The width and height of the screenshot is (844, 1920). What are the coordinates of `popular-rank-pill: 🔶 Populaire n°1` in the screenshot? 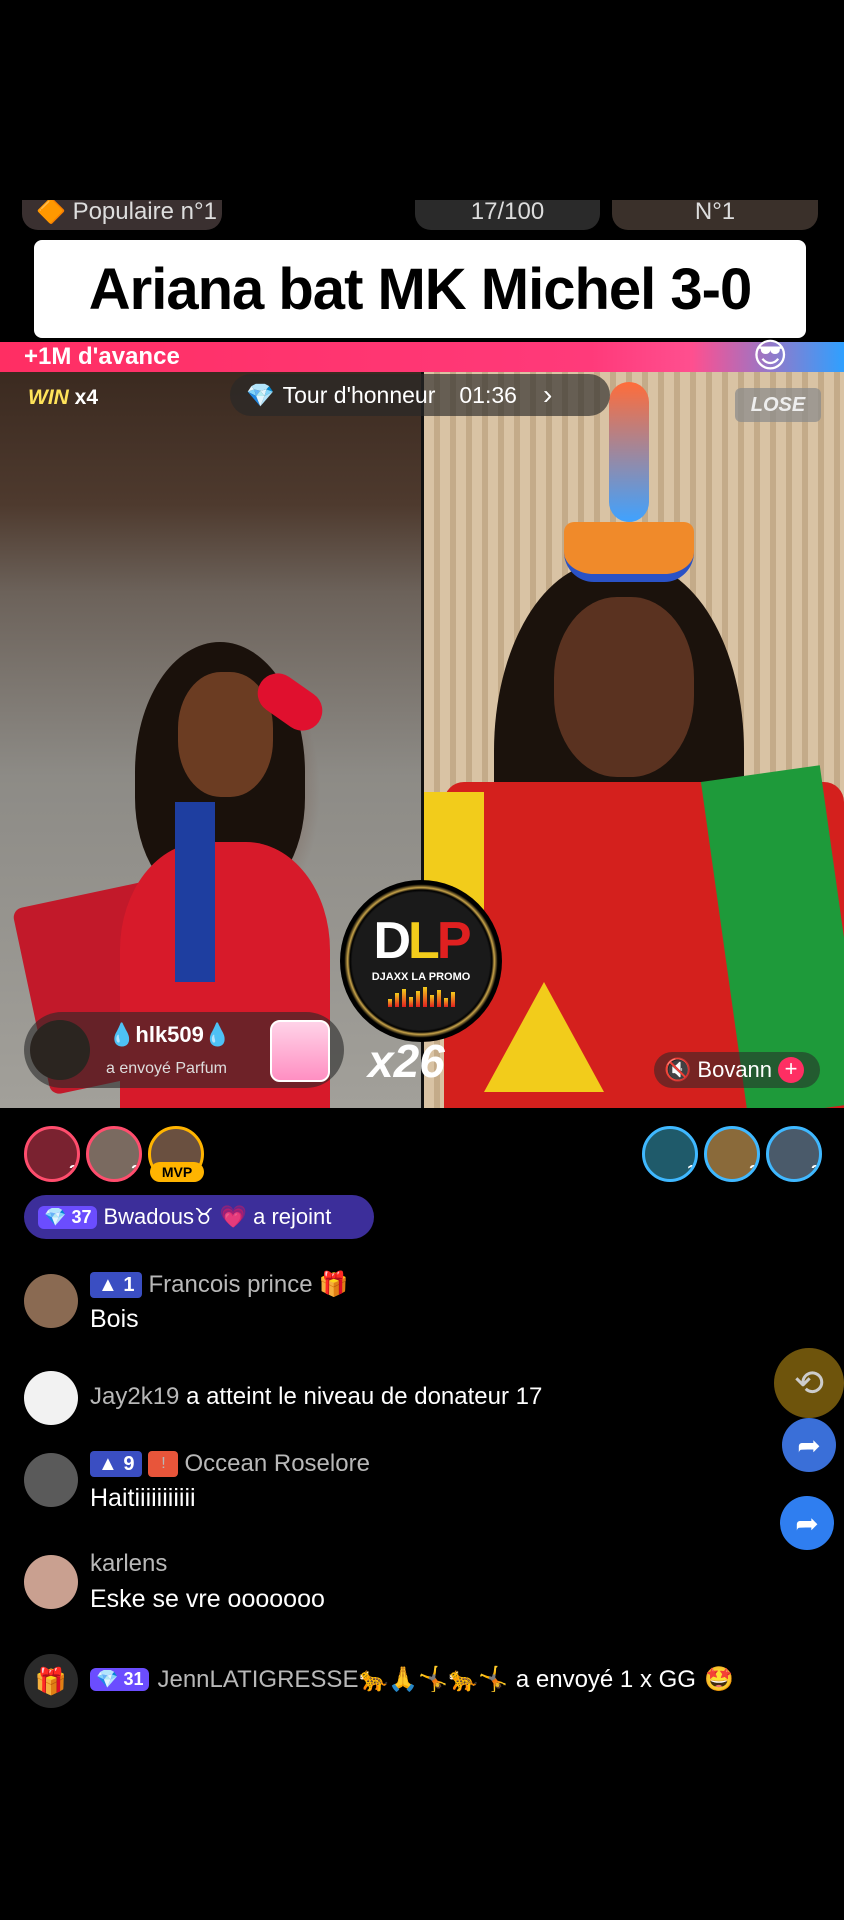 It's located at (122, 215).